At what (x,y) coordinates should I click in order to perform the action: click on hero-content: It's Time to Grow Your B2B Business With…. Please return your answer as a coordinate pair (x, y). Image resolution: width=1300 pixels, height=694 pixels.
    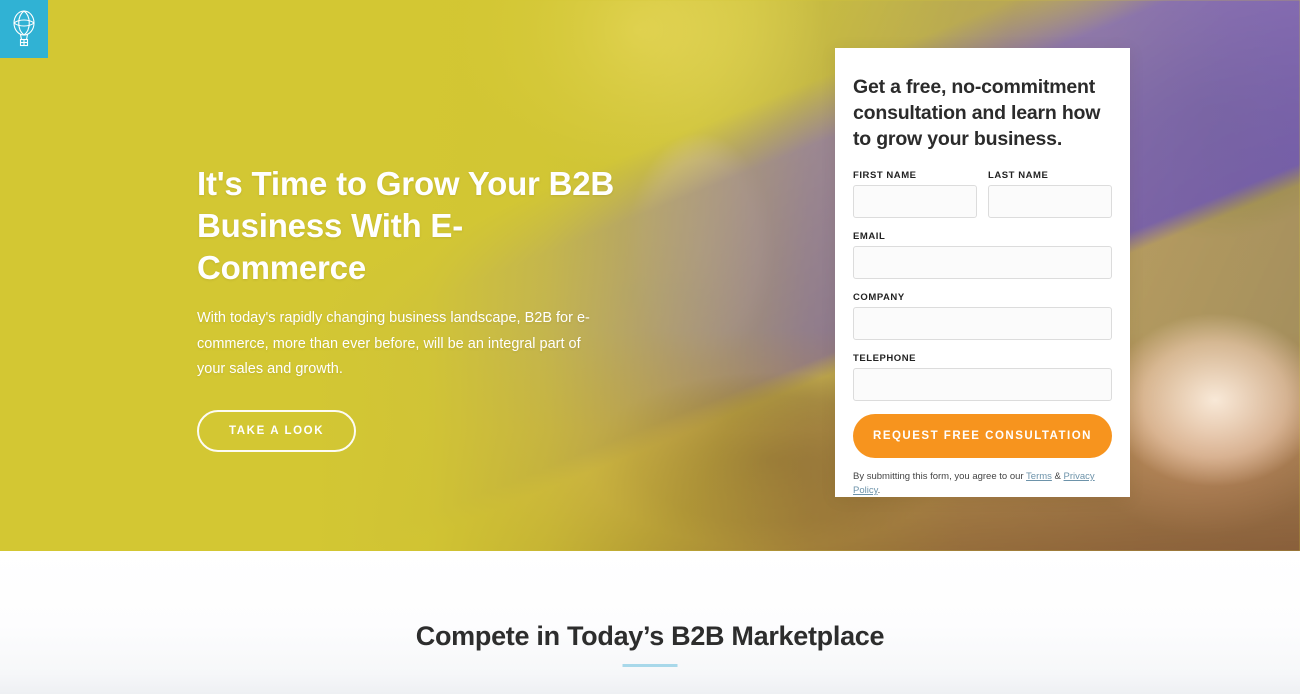
    Looking at the image, I should click on (412, 307).